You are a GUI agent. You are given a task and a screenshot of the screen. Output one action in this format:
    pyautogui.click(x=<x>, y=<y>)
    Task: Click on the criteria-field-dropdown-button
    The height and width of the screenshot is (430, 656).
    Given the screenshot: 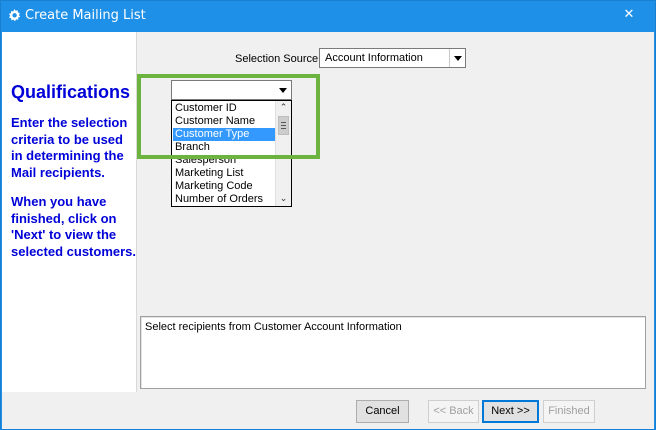 What is the action you would take?
    pyautogui.click(x=283, y=90)
    